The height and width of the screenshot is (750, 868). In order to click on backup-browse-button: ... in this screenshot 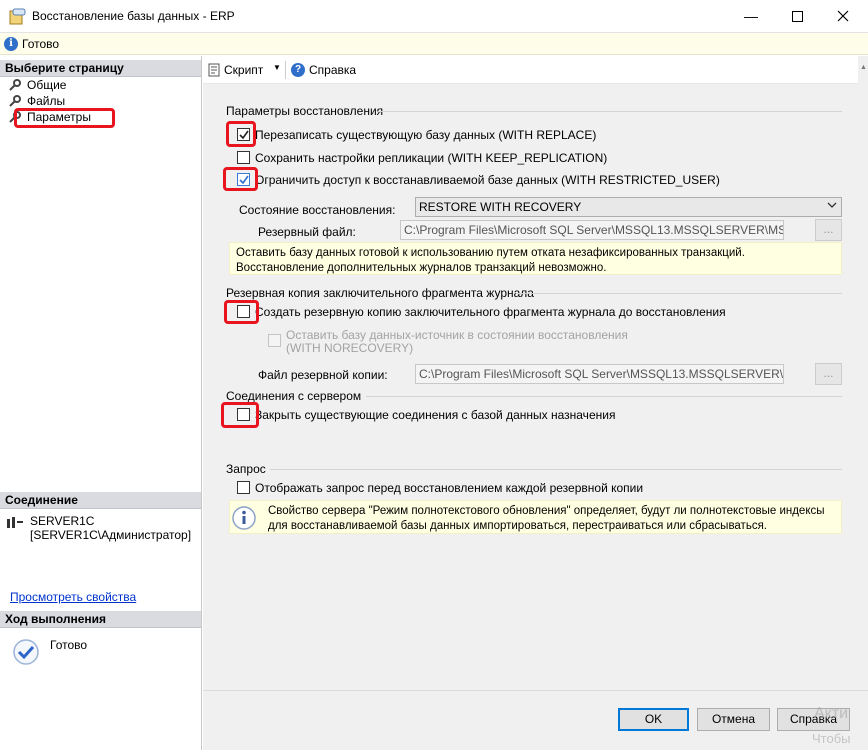, I will do `click(828, 374)`.